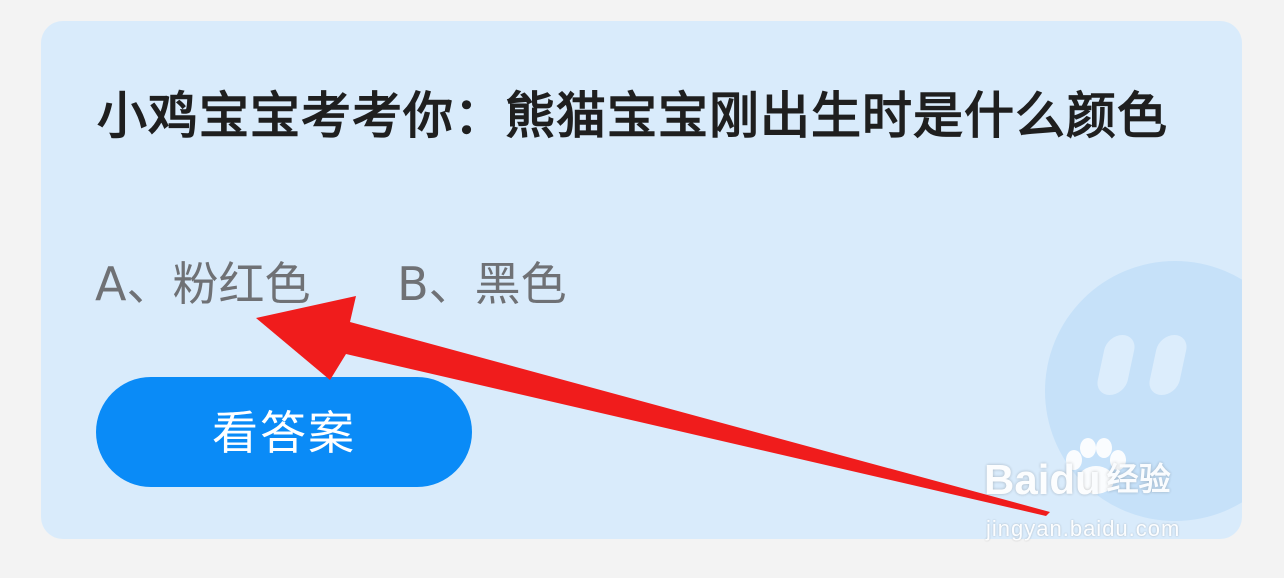 The height and width of the screenshot is (578, 1284). I want to click on mascot-right-eye, so click(1168, 365).